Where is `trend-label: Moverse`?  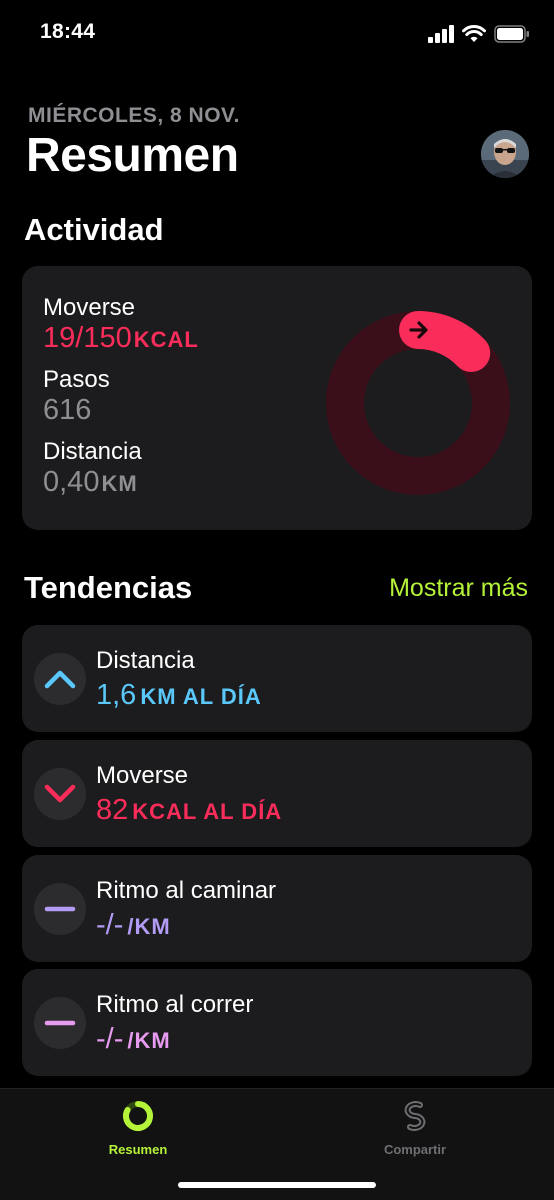
trend-label: Moverse is located at coordinates (142, 775).